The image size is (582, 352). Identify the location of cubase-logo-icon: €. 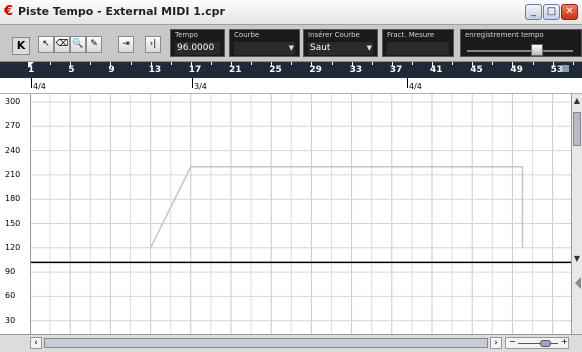
(9, 11).